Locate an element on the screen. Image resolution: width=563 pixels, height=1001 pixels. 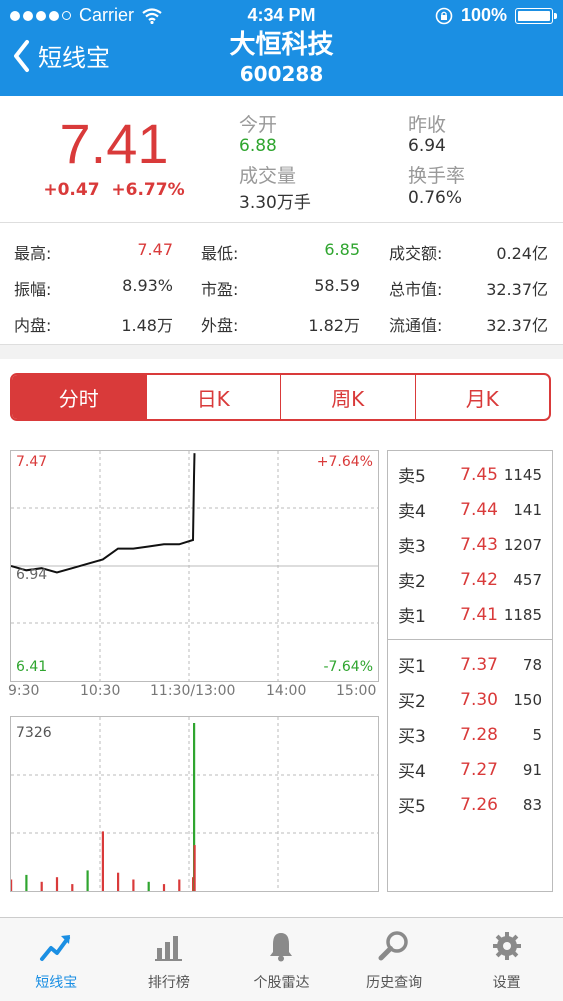
stat-value: 1.48万 is located at coordinates (147, 325).